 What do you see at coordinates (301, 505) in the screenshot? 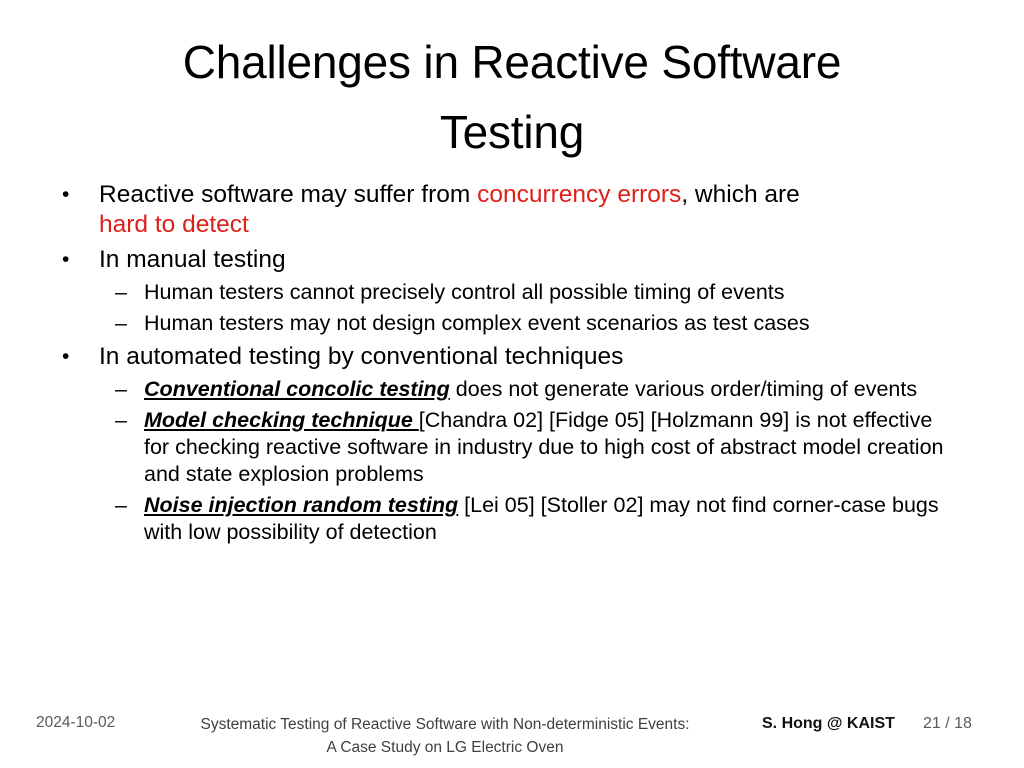
I see `emphasized-term: Noise injection random testing` at bounding box center [301, 505].